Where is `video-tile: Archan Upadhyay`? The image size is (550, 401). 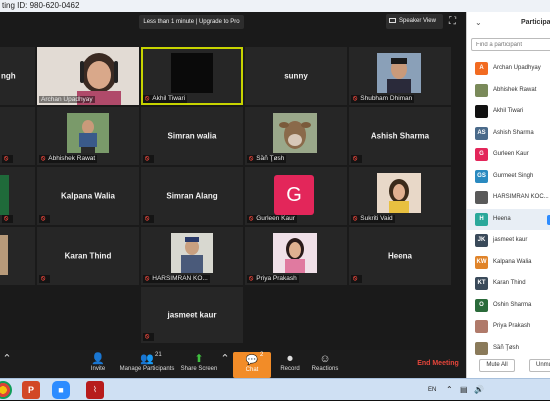 video-tile: Archan Upadhyay is located at coordinates (88, 76).